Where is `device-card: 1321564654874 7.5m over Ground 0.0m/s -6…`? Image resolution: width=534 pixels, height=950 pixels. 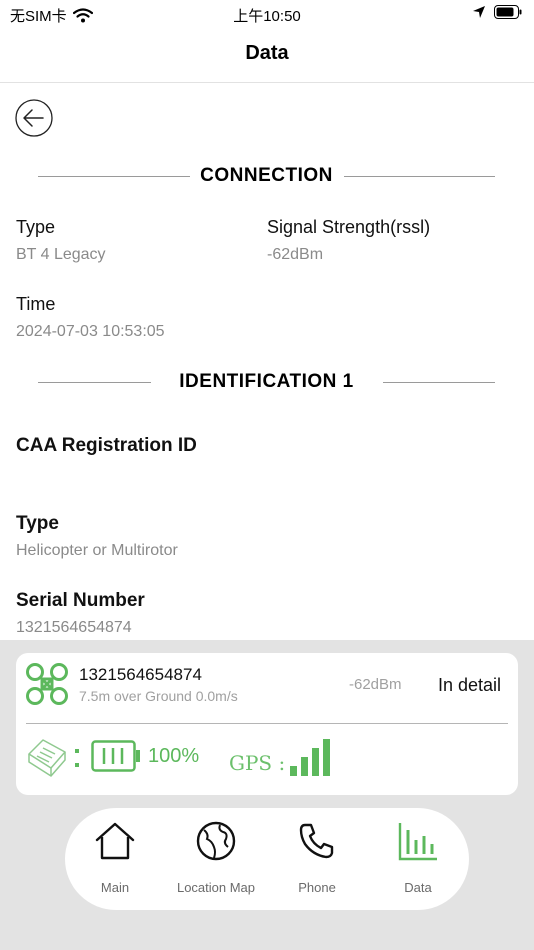 device-card: 1321564654874 7.5m over Ground 0.0m/s -6… is located at coordinates (267, 724).